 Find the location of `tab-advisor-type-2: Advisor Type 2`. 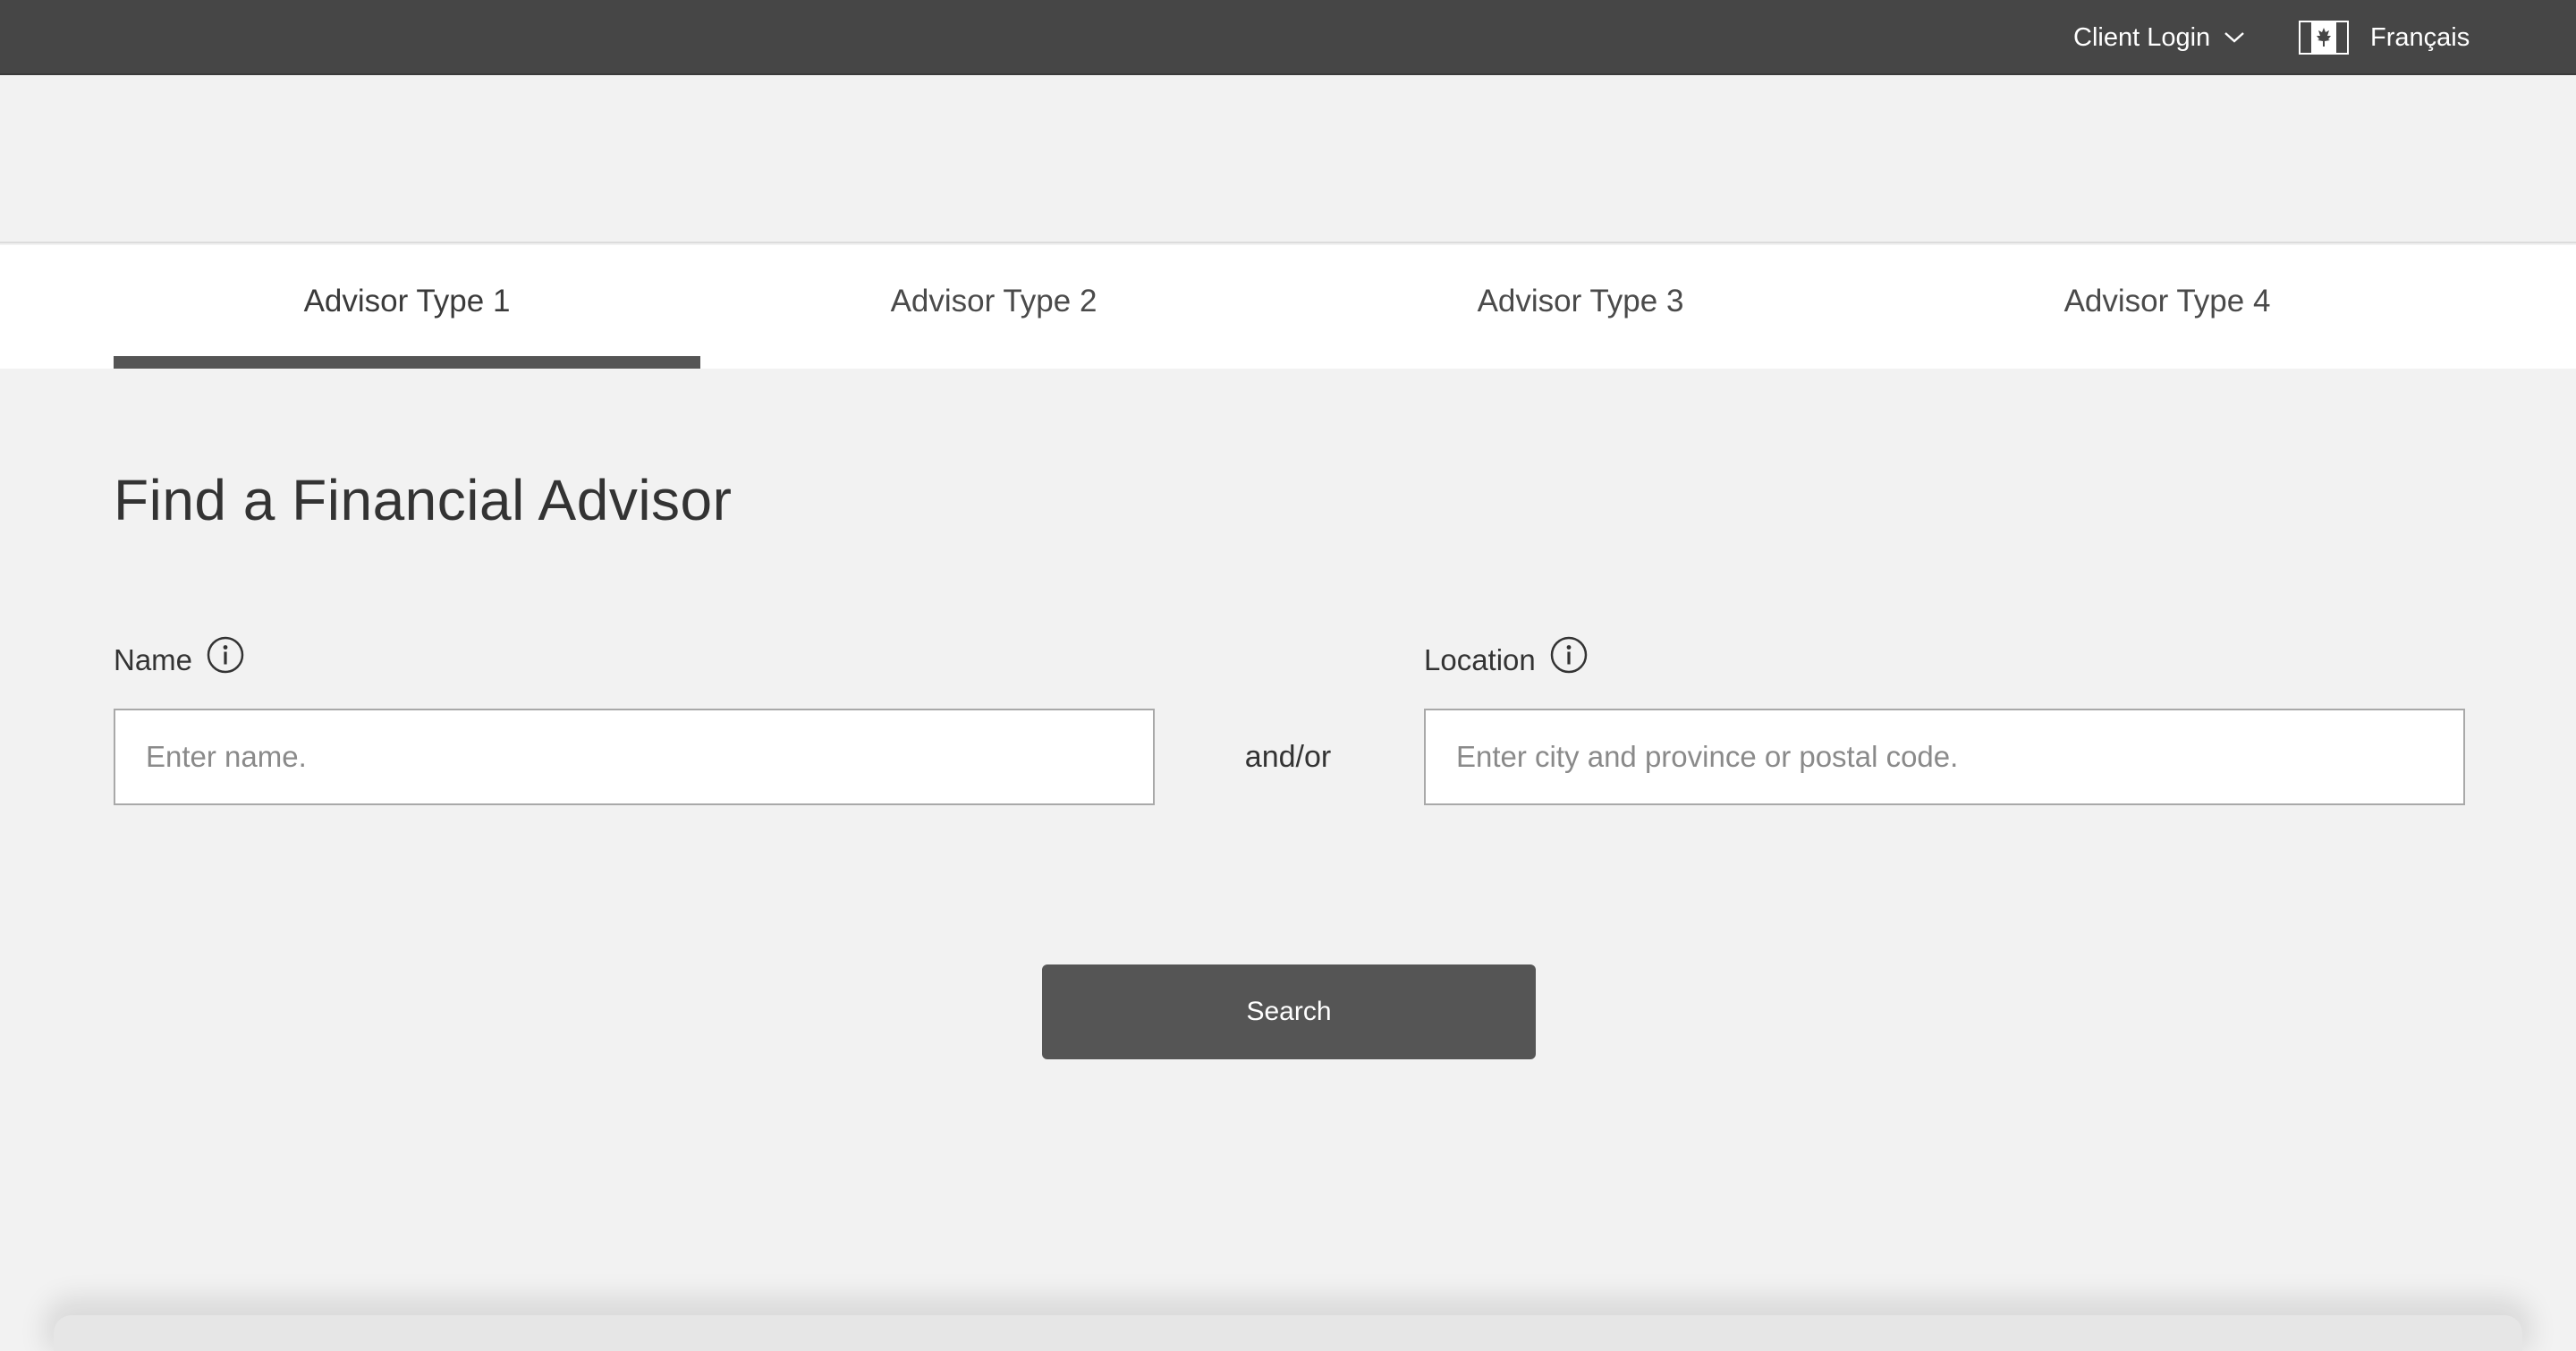

tab-advisor-type-2: Advisor Type 2 is located at coordinates (993, 307).